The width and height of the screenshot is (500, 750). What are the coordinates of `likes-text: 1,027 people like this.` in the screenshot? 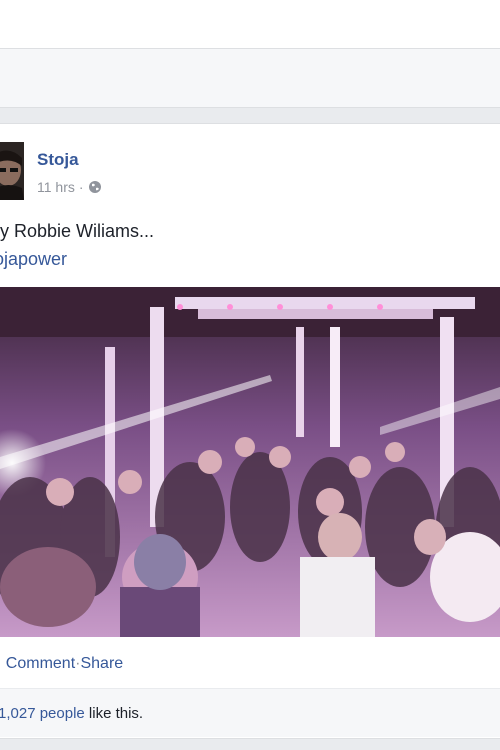 It's located at (71, 713).